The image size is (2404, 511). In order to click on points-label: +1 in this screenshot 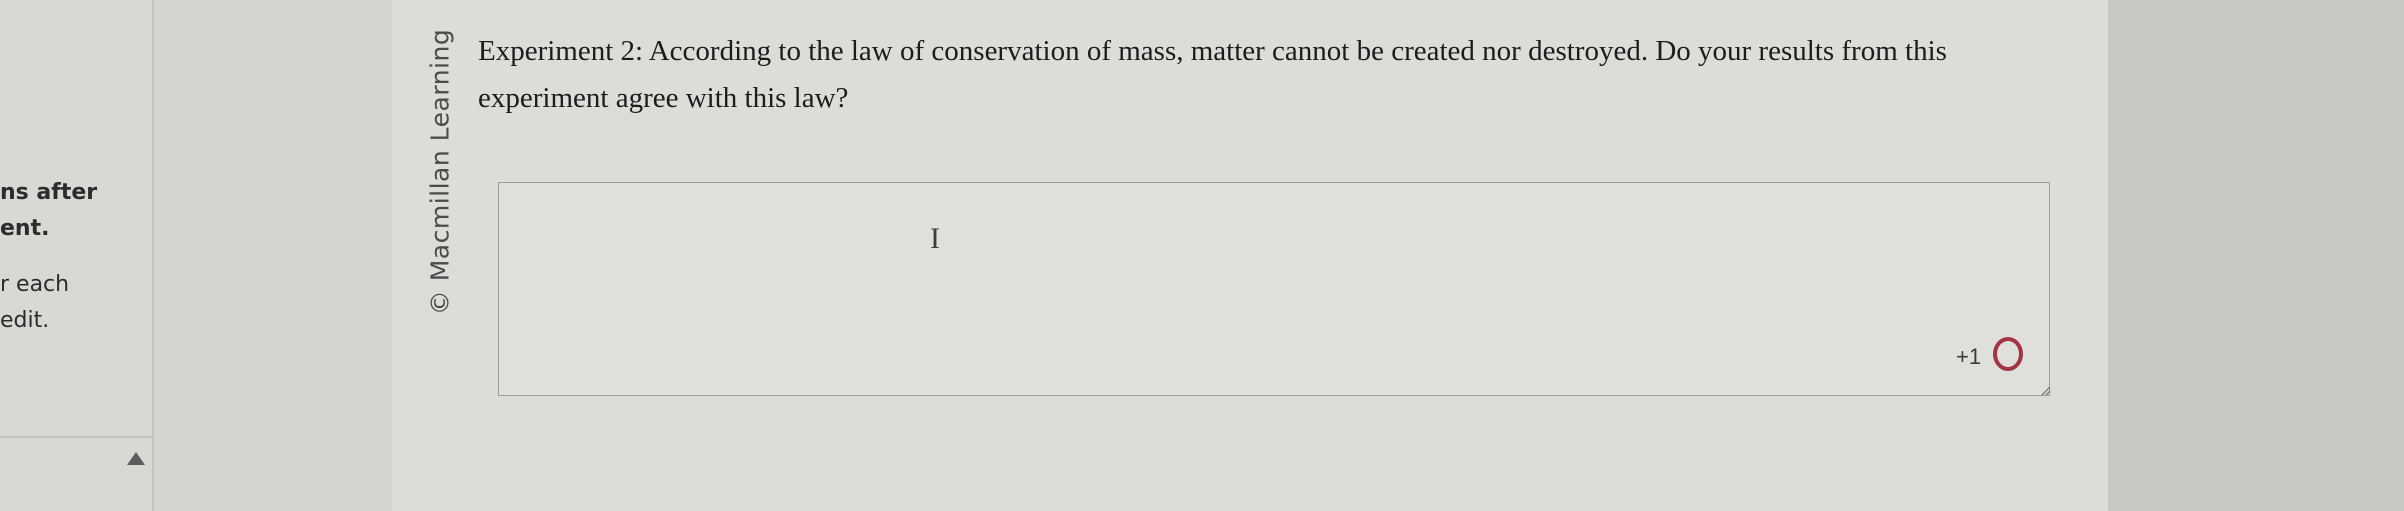, I will do `click(1969, 356)`.